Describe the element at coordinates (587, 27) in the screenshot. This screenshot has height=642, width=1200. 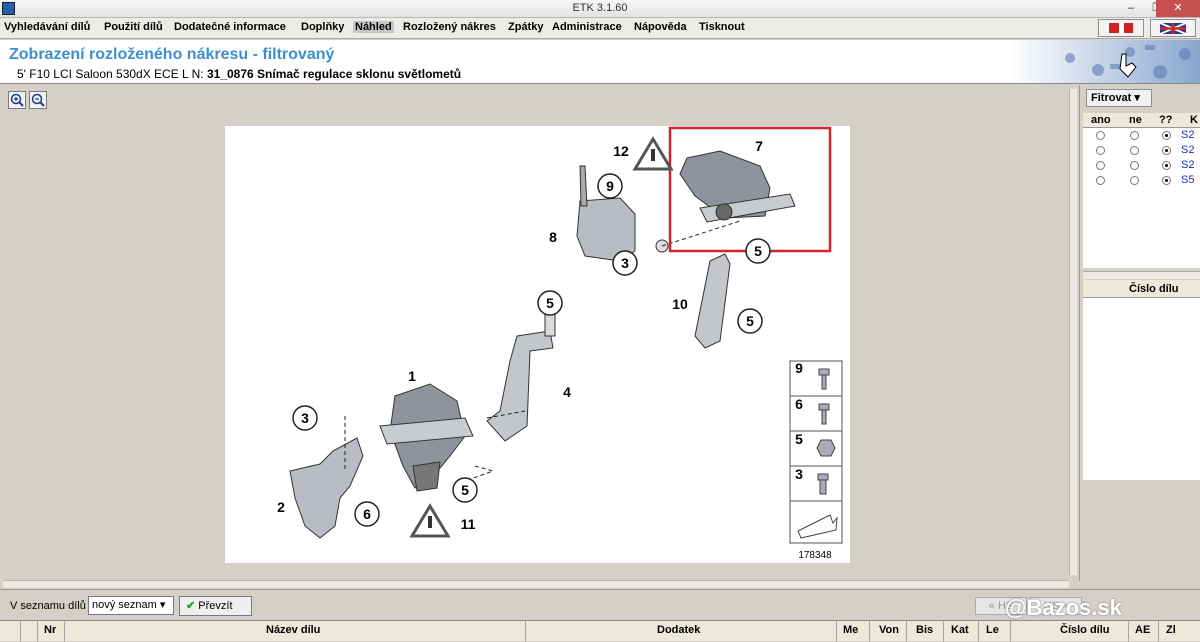
I see `menu-item-administrace: Administrace` at that location.